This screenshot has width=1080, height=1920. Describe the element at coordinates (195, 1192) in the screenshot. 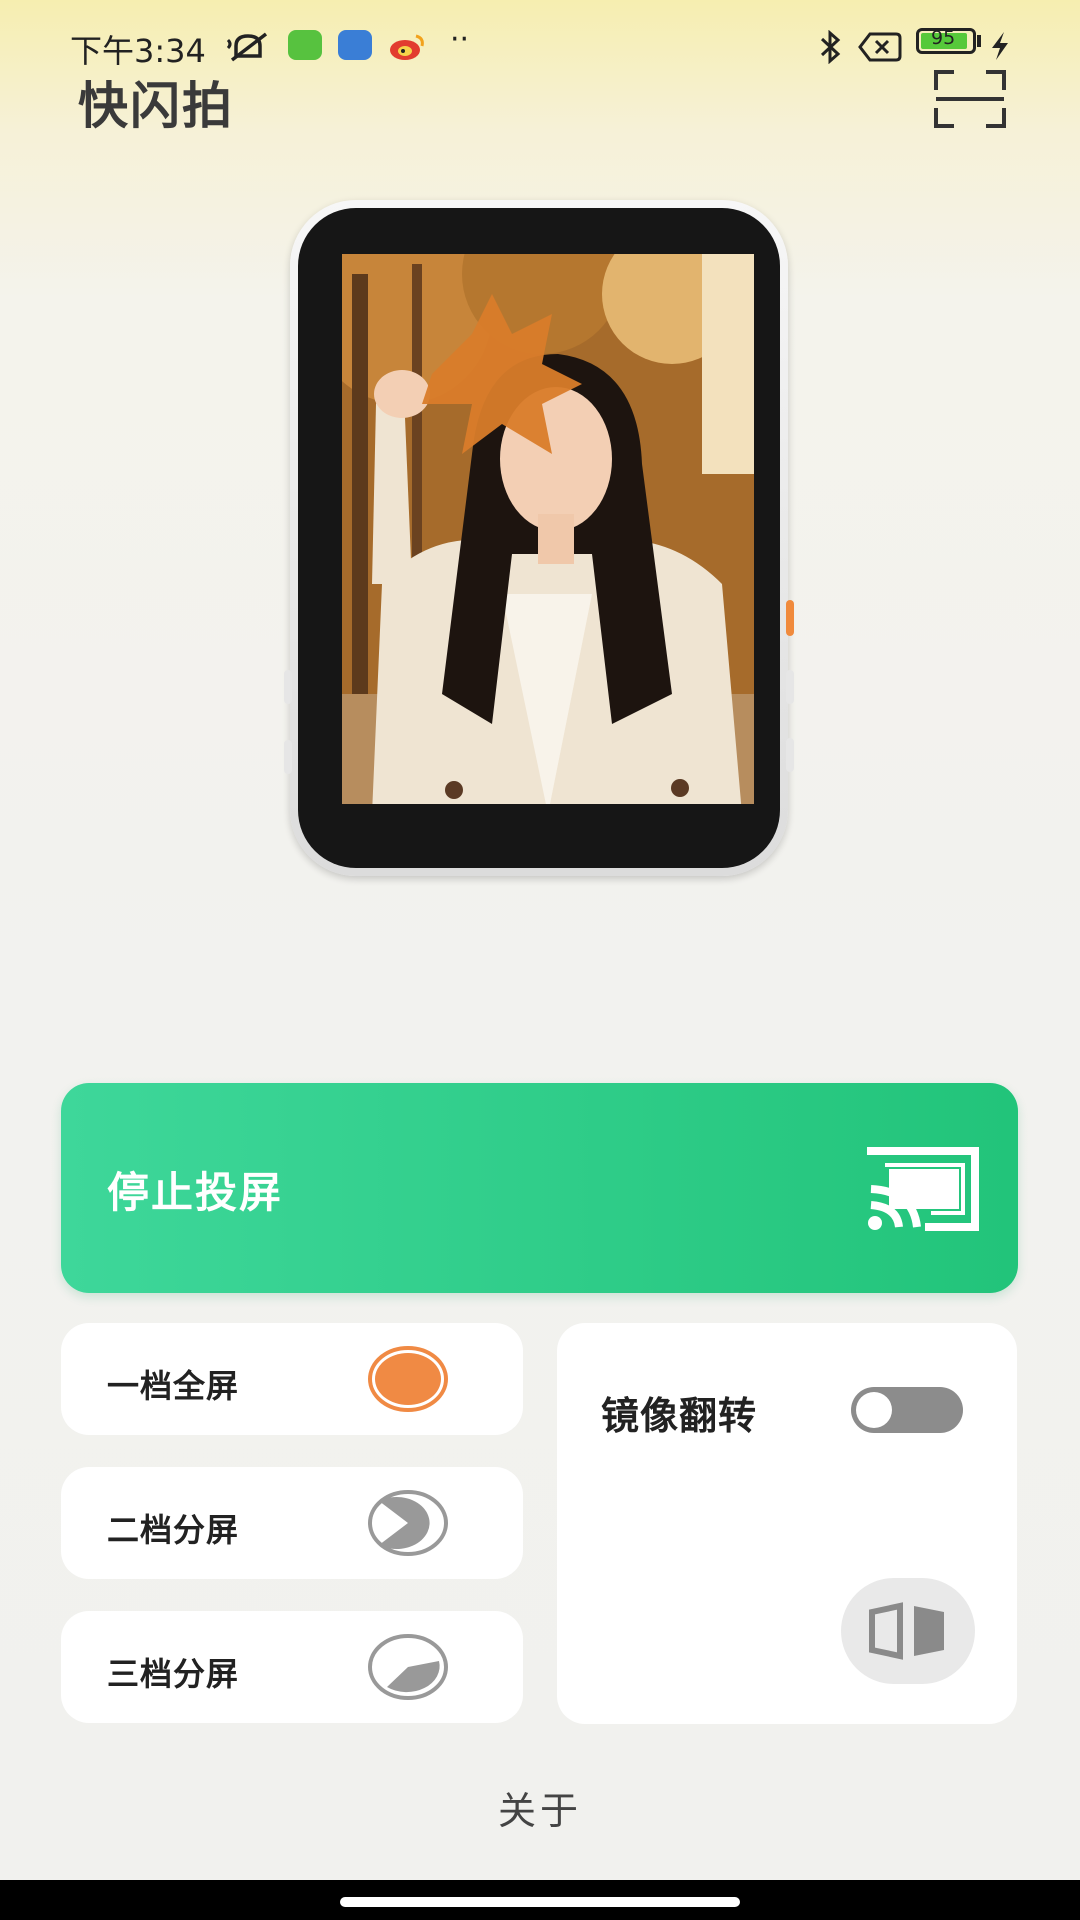

I see `stop-cast-label: 停止投屏` at that location.